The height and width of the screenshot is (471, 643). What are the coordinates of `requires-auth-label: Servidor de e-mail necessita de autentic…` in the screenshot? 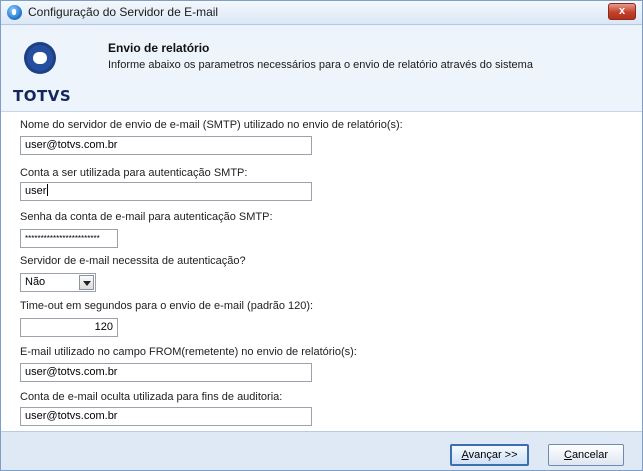 It's located at (133, 261).